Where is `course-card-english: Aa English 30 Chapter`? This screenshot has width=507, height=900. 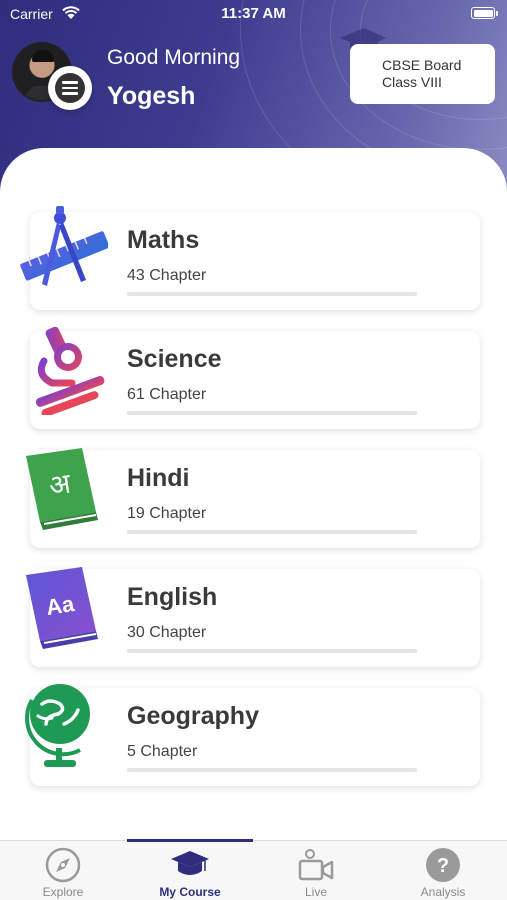 course-card-english: Aa English 30 Chapter is located at coordinates (253, 617).